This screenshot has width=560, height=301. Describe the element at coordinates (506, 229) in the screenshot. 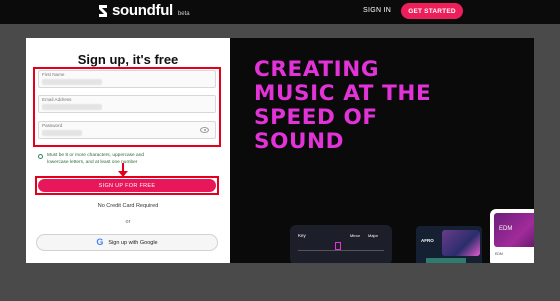

I see `edm-card-title: EDM` at that location.